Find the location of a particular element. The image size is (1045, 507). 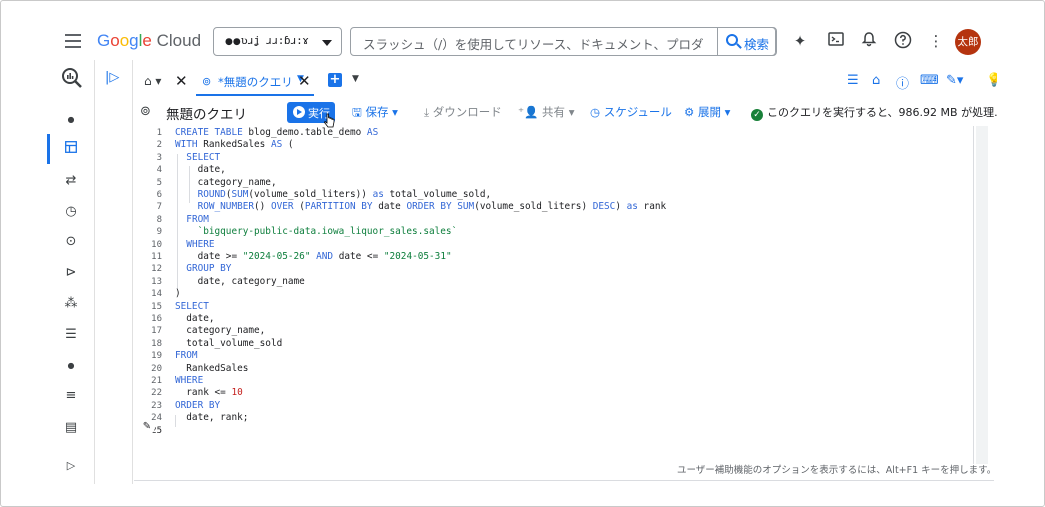

save-menu-button: 🖫 保存 ▾ is located at coordinates (375, 114).